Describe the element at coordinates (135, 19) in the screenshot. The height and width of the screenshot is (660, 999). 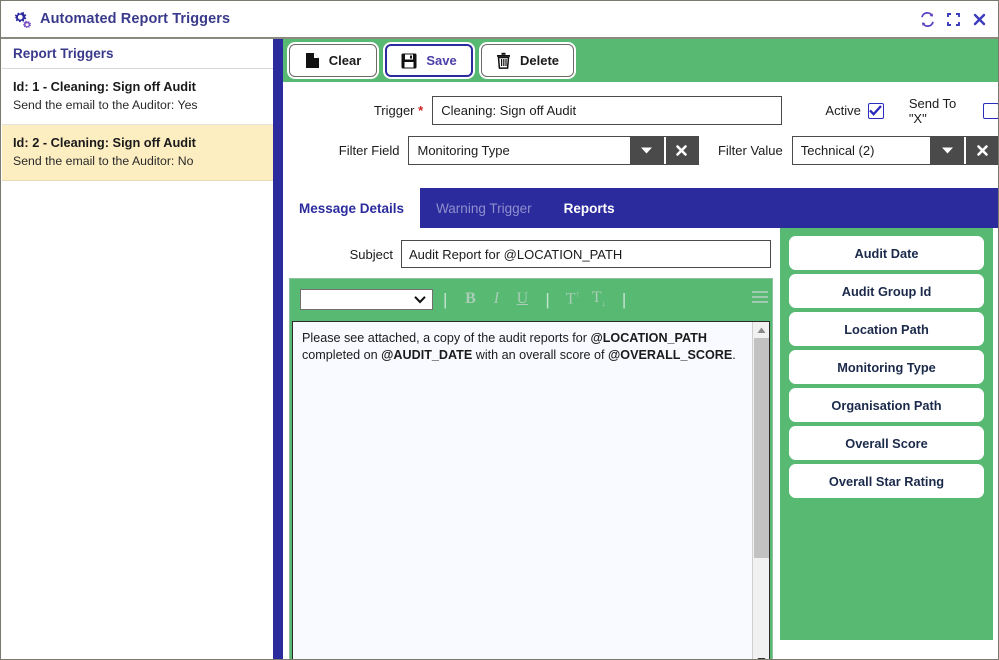
I see `window-title: Automated Report Triggers` at that location.